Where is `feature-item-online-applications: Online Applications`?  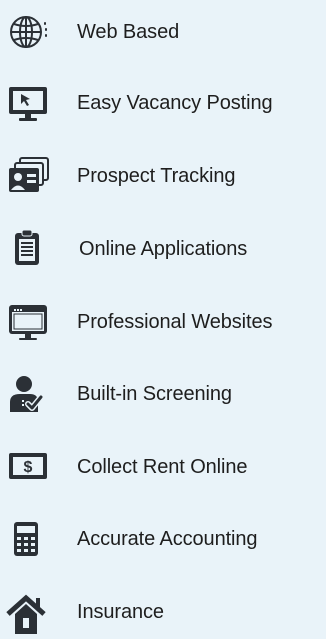
feature-item-online-applications: Online Applications is located at coordinates (163, 249).